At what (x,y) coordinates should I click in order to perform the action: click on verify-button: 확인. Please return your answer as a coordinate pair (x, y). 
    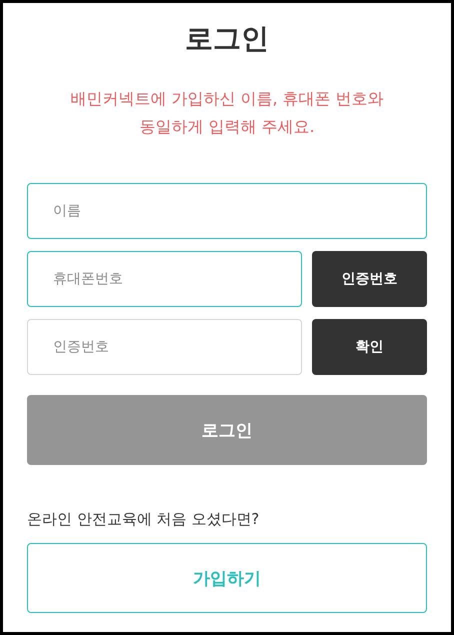
    Looking at the image, I should click on (369, 347).